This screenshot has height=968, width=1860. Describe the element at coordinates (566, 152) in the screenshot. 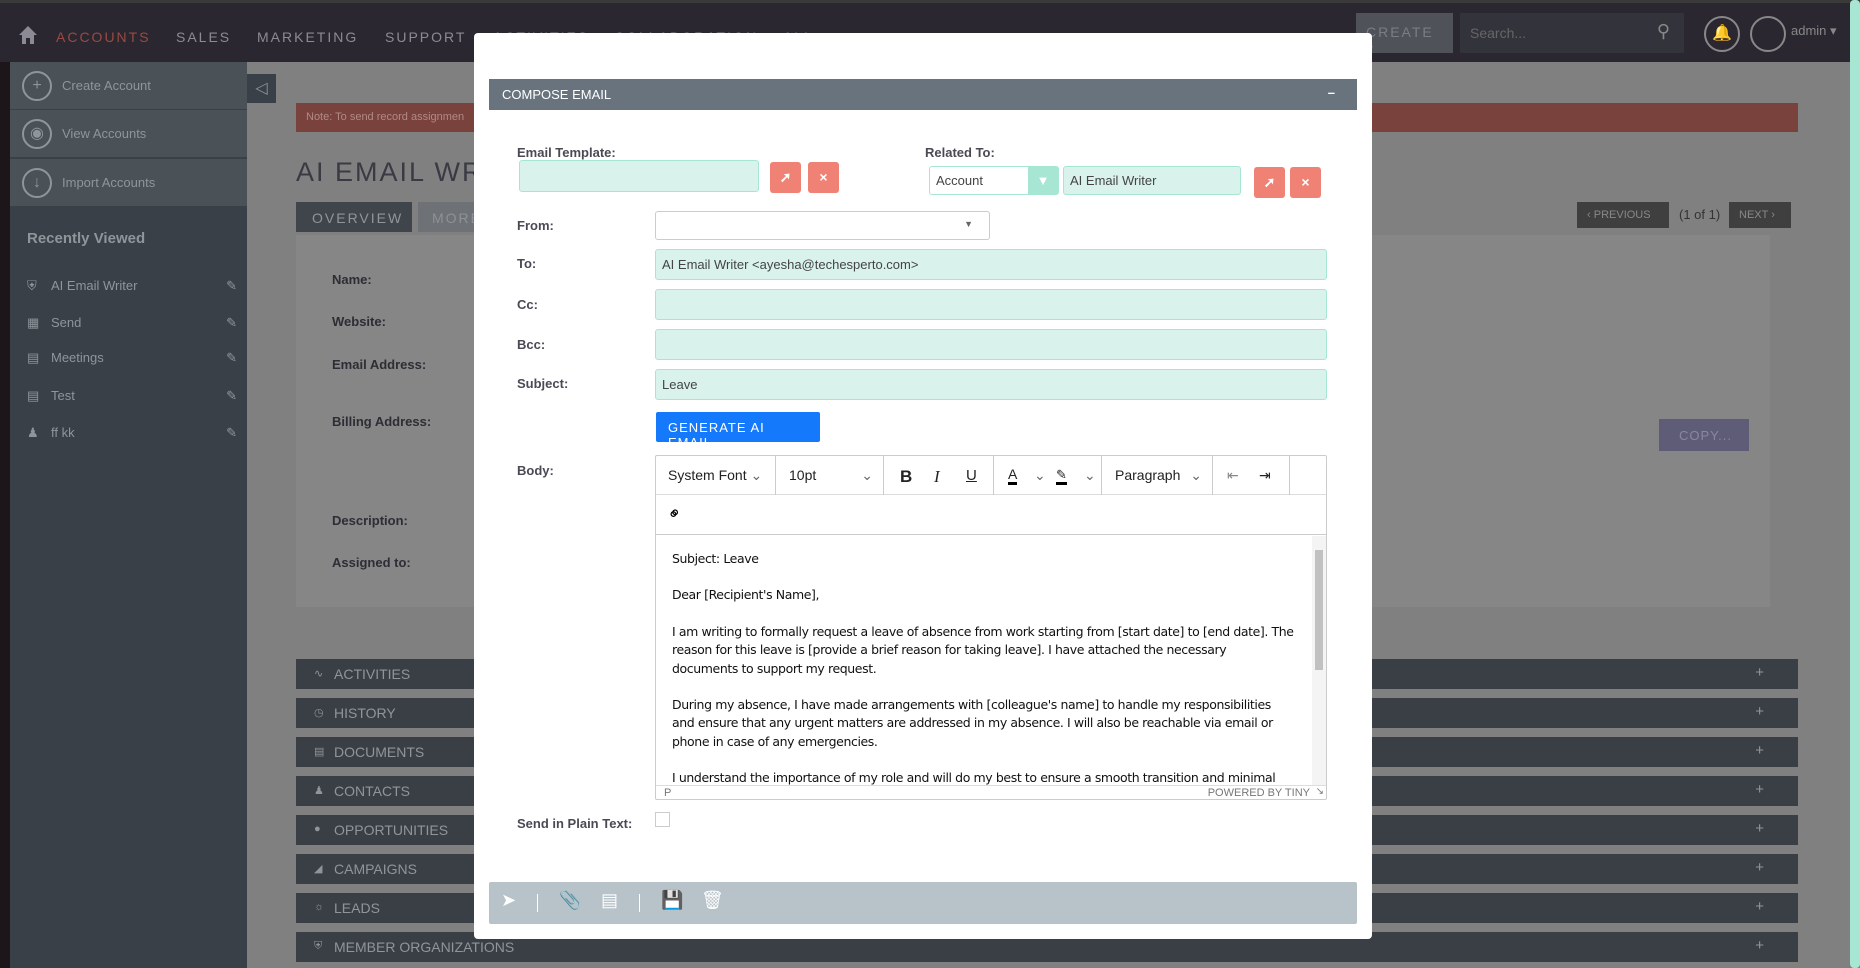

I see `email-template-label: Email Template:` at that location.